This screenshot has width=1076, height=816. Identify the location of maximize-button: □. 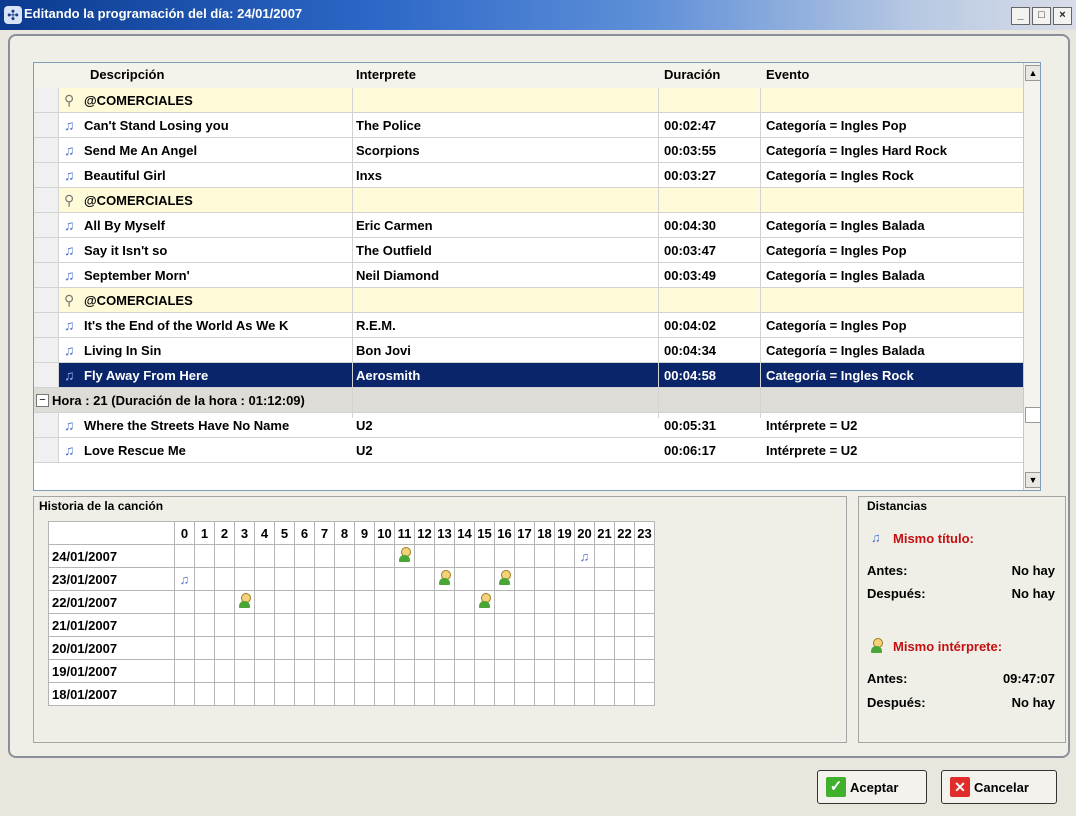
(1041, 16).